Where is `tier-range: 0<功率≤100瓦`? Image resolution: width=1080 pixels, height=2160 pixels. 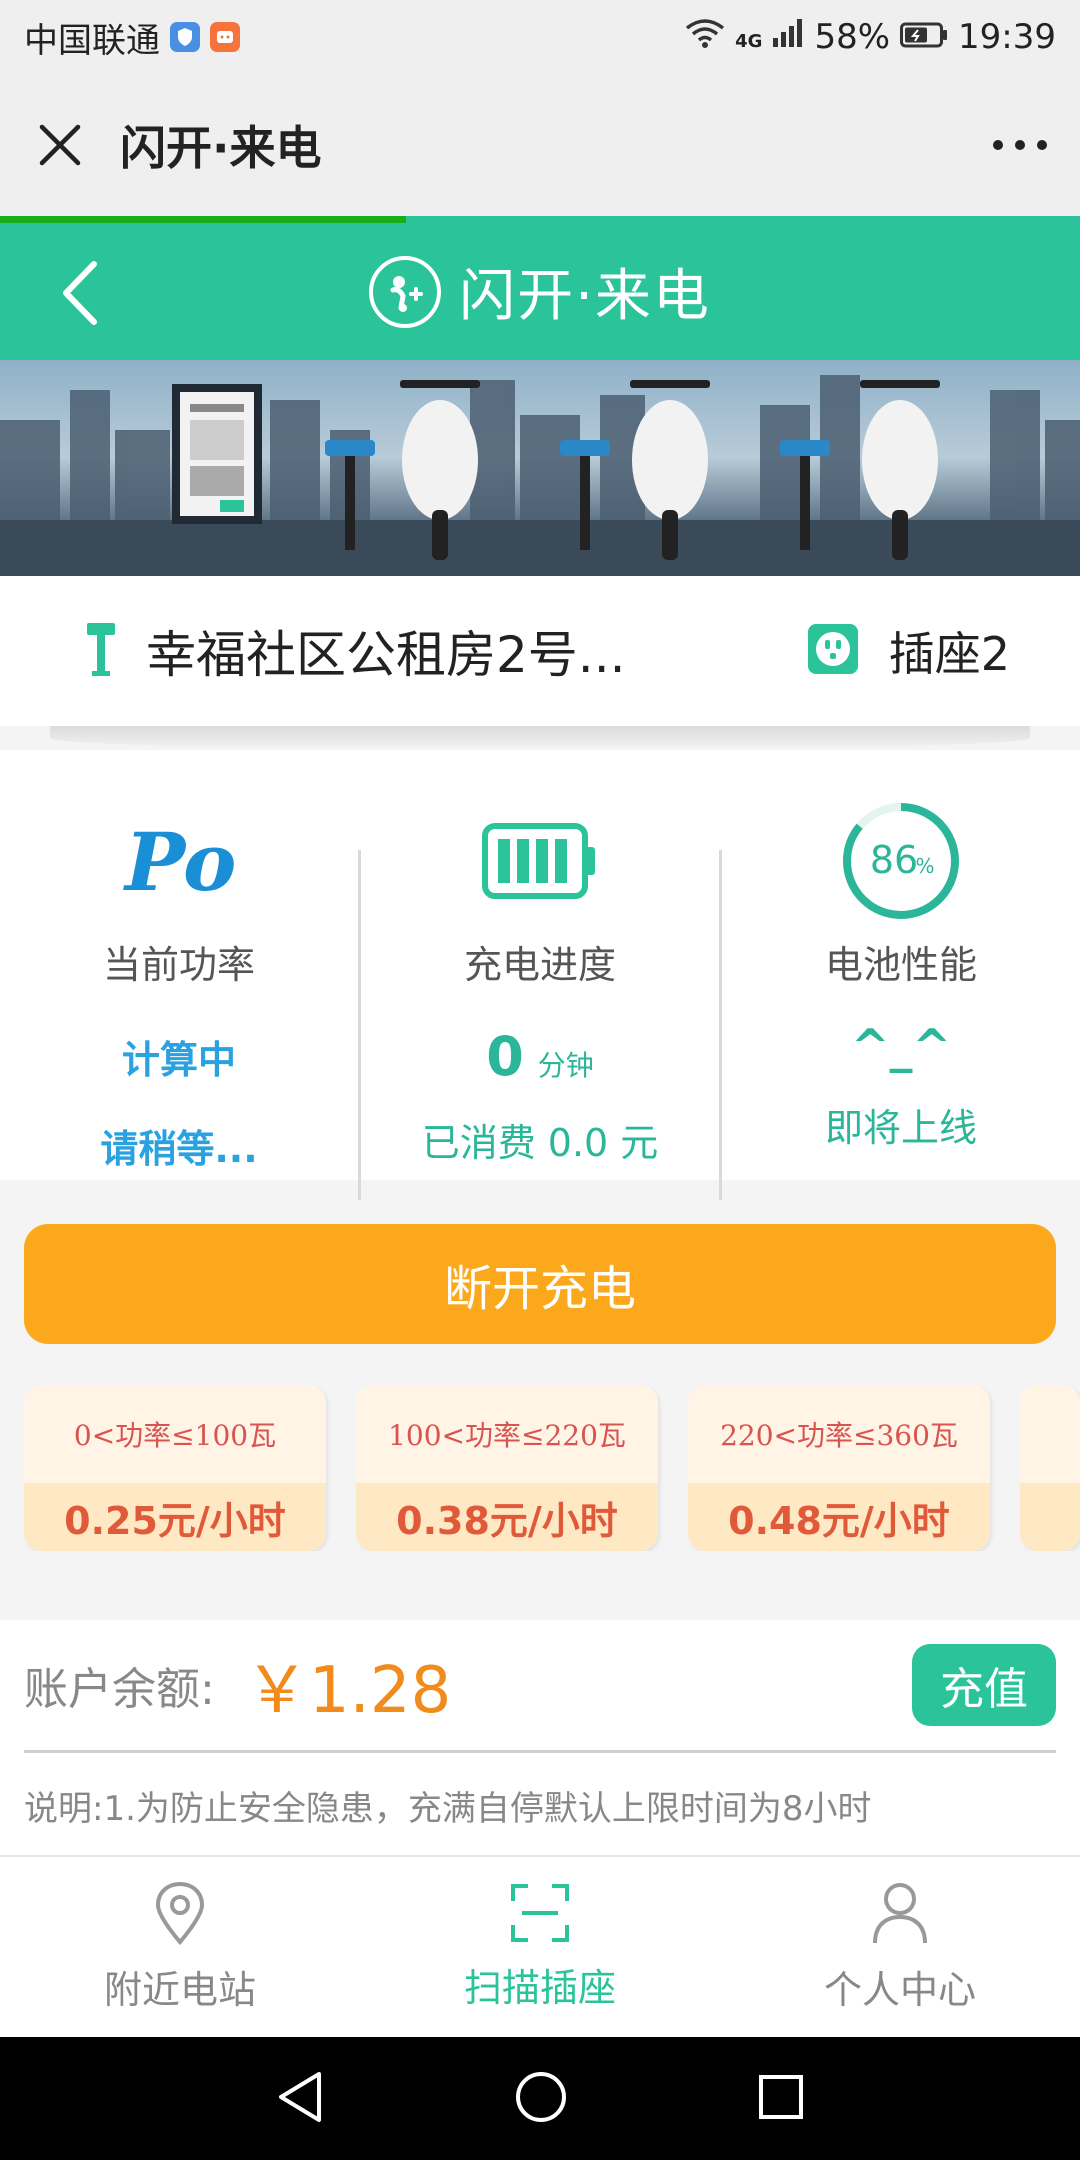
tier-range: 0<功率≤100瓦 is located at coordinates (175, 1434).